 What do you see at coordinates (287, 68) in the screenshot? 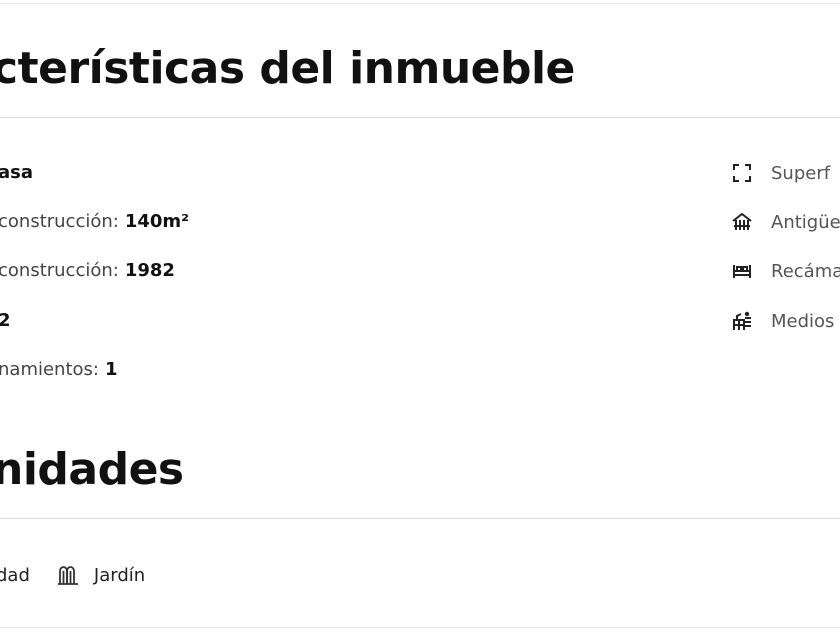
I see `features-section-title: cterísticas del inmueble` at bounding box center [287, 68].